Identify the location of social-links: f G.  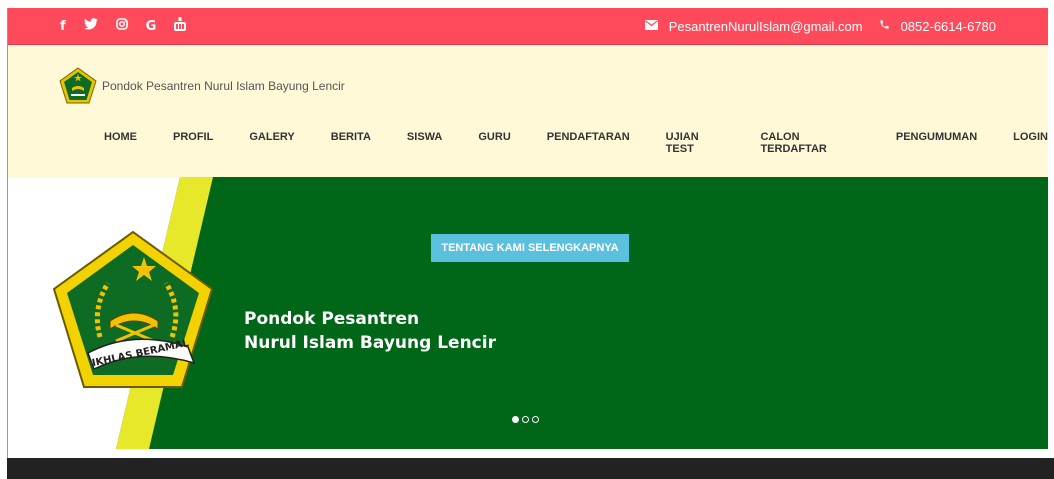
(123, 26).